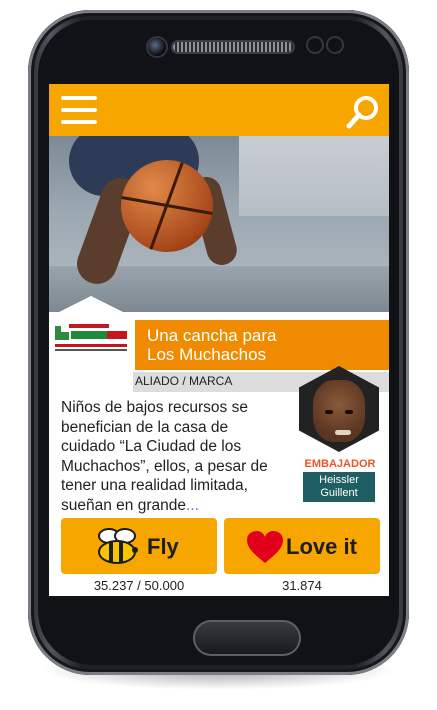 The width and height of the screenshot is (437, 710). Describe the element at coordinates (167, 206) in the screenshot. I see `basketball-image` at that location.